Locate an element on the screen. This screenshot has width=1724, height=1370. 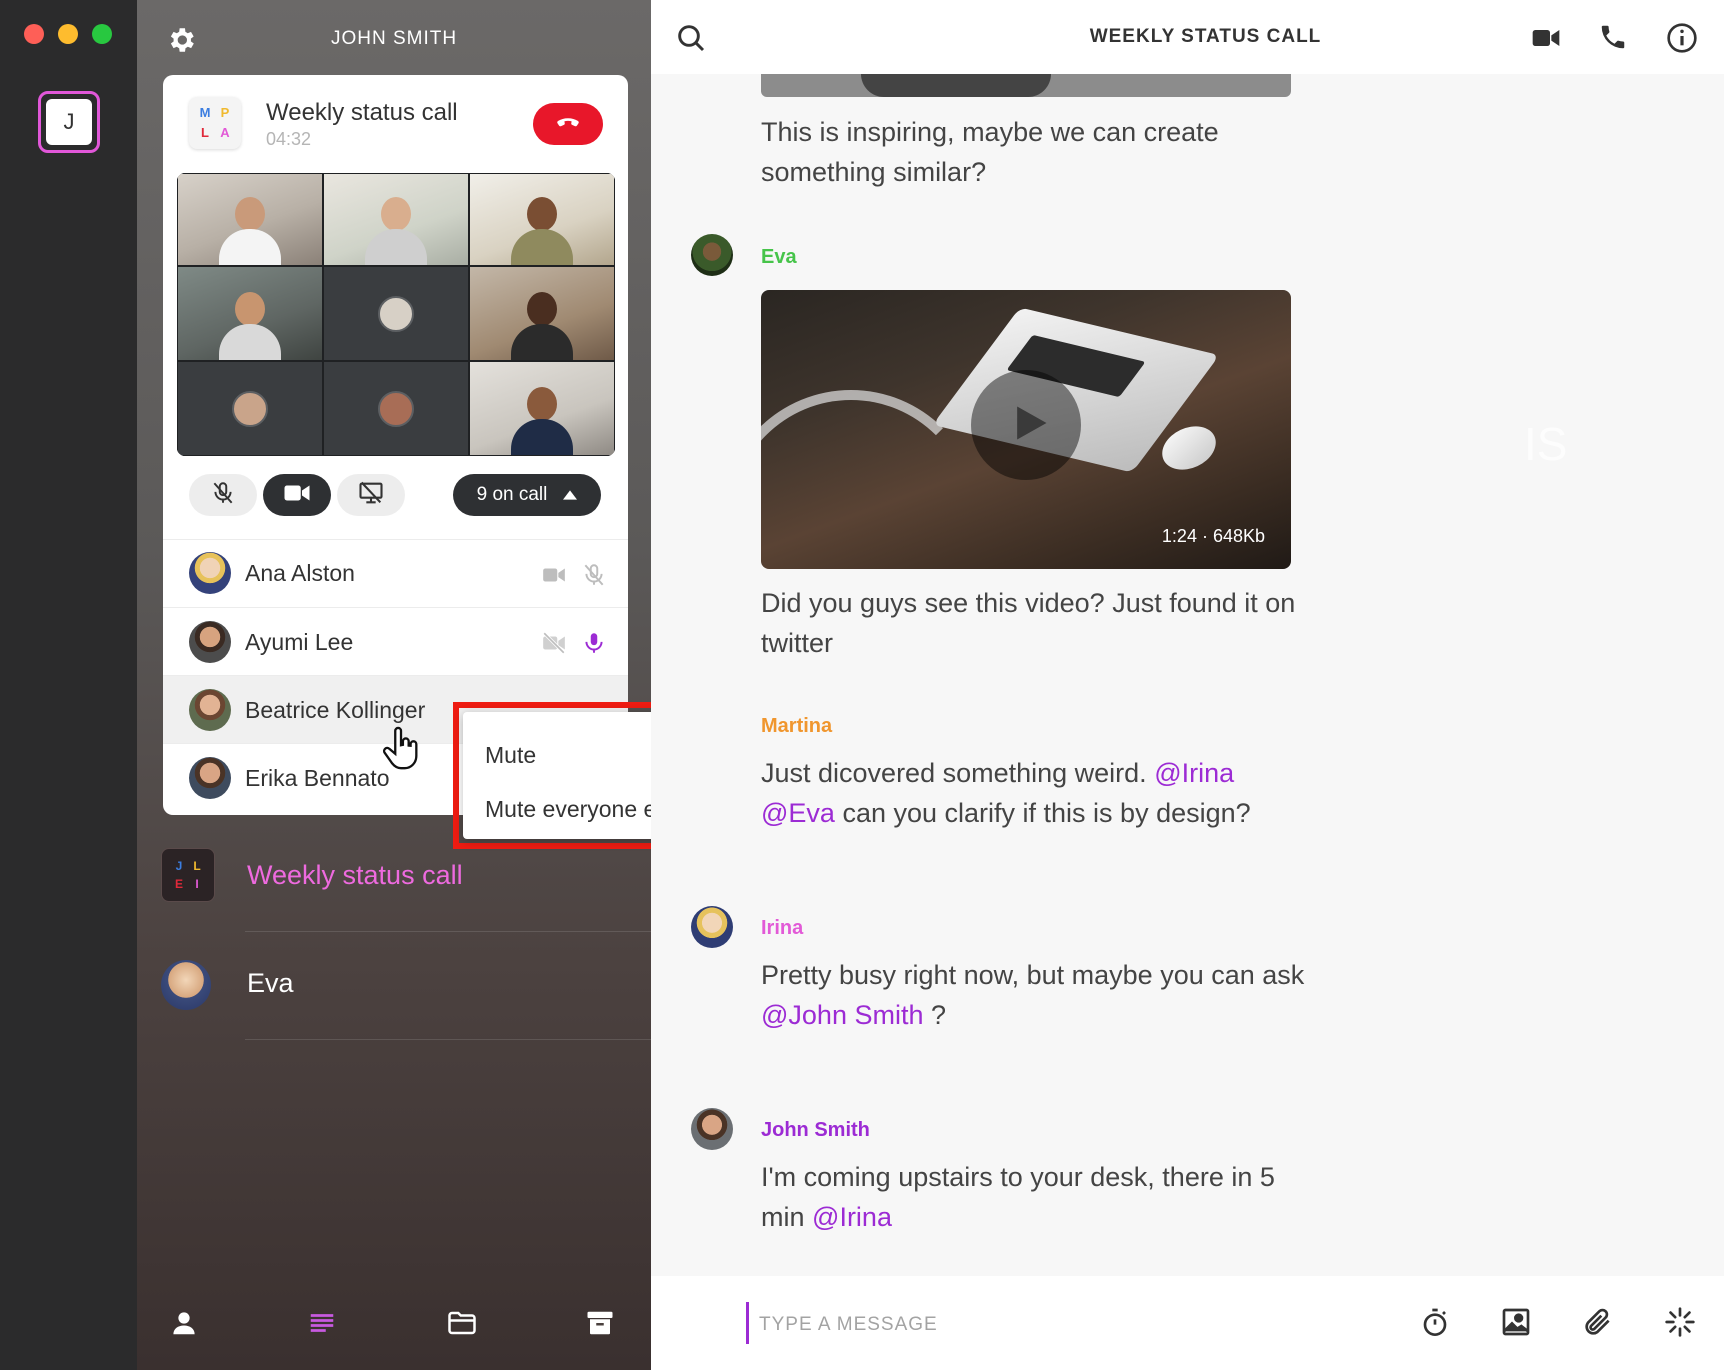
avatar-letter: J is located at coordinates (179, 866).